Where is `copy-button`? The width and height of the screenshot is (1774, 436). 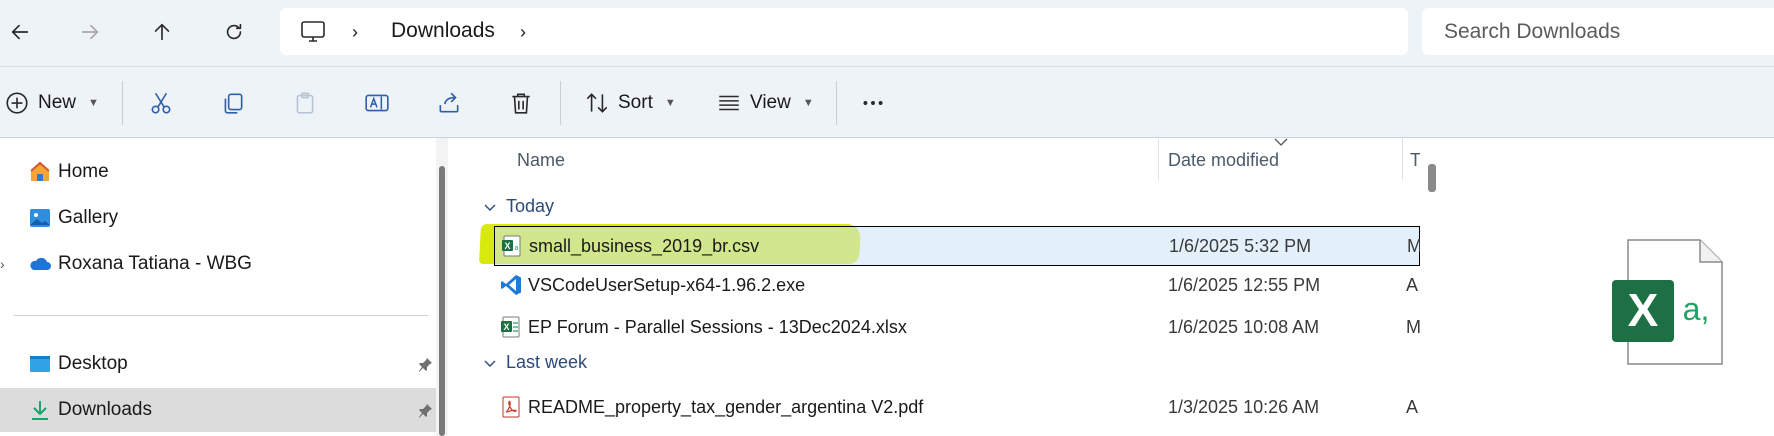
copy-button is located at coordinates (233, 103).